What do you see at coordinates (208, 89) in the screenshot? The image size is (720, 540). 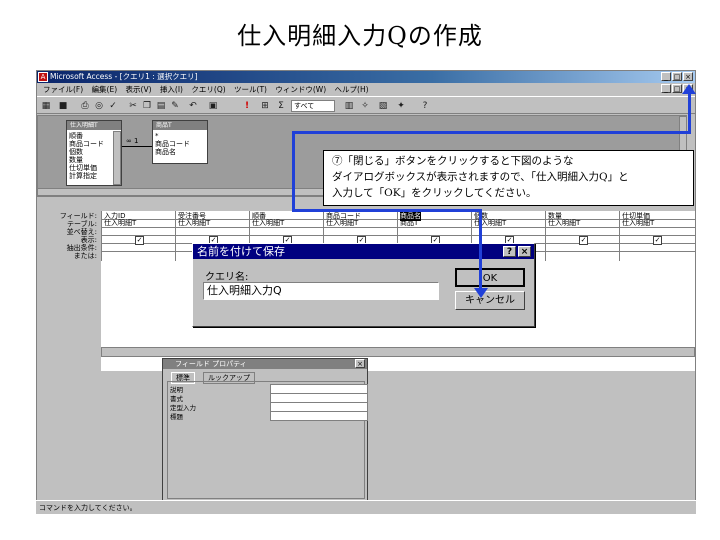 I see `menu-query: クエリ(Q)` at bounding box center [208, 89].